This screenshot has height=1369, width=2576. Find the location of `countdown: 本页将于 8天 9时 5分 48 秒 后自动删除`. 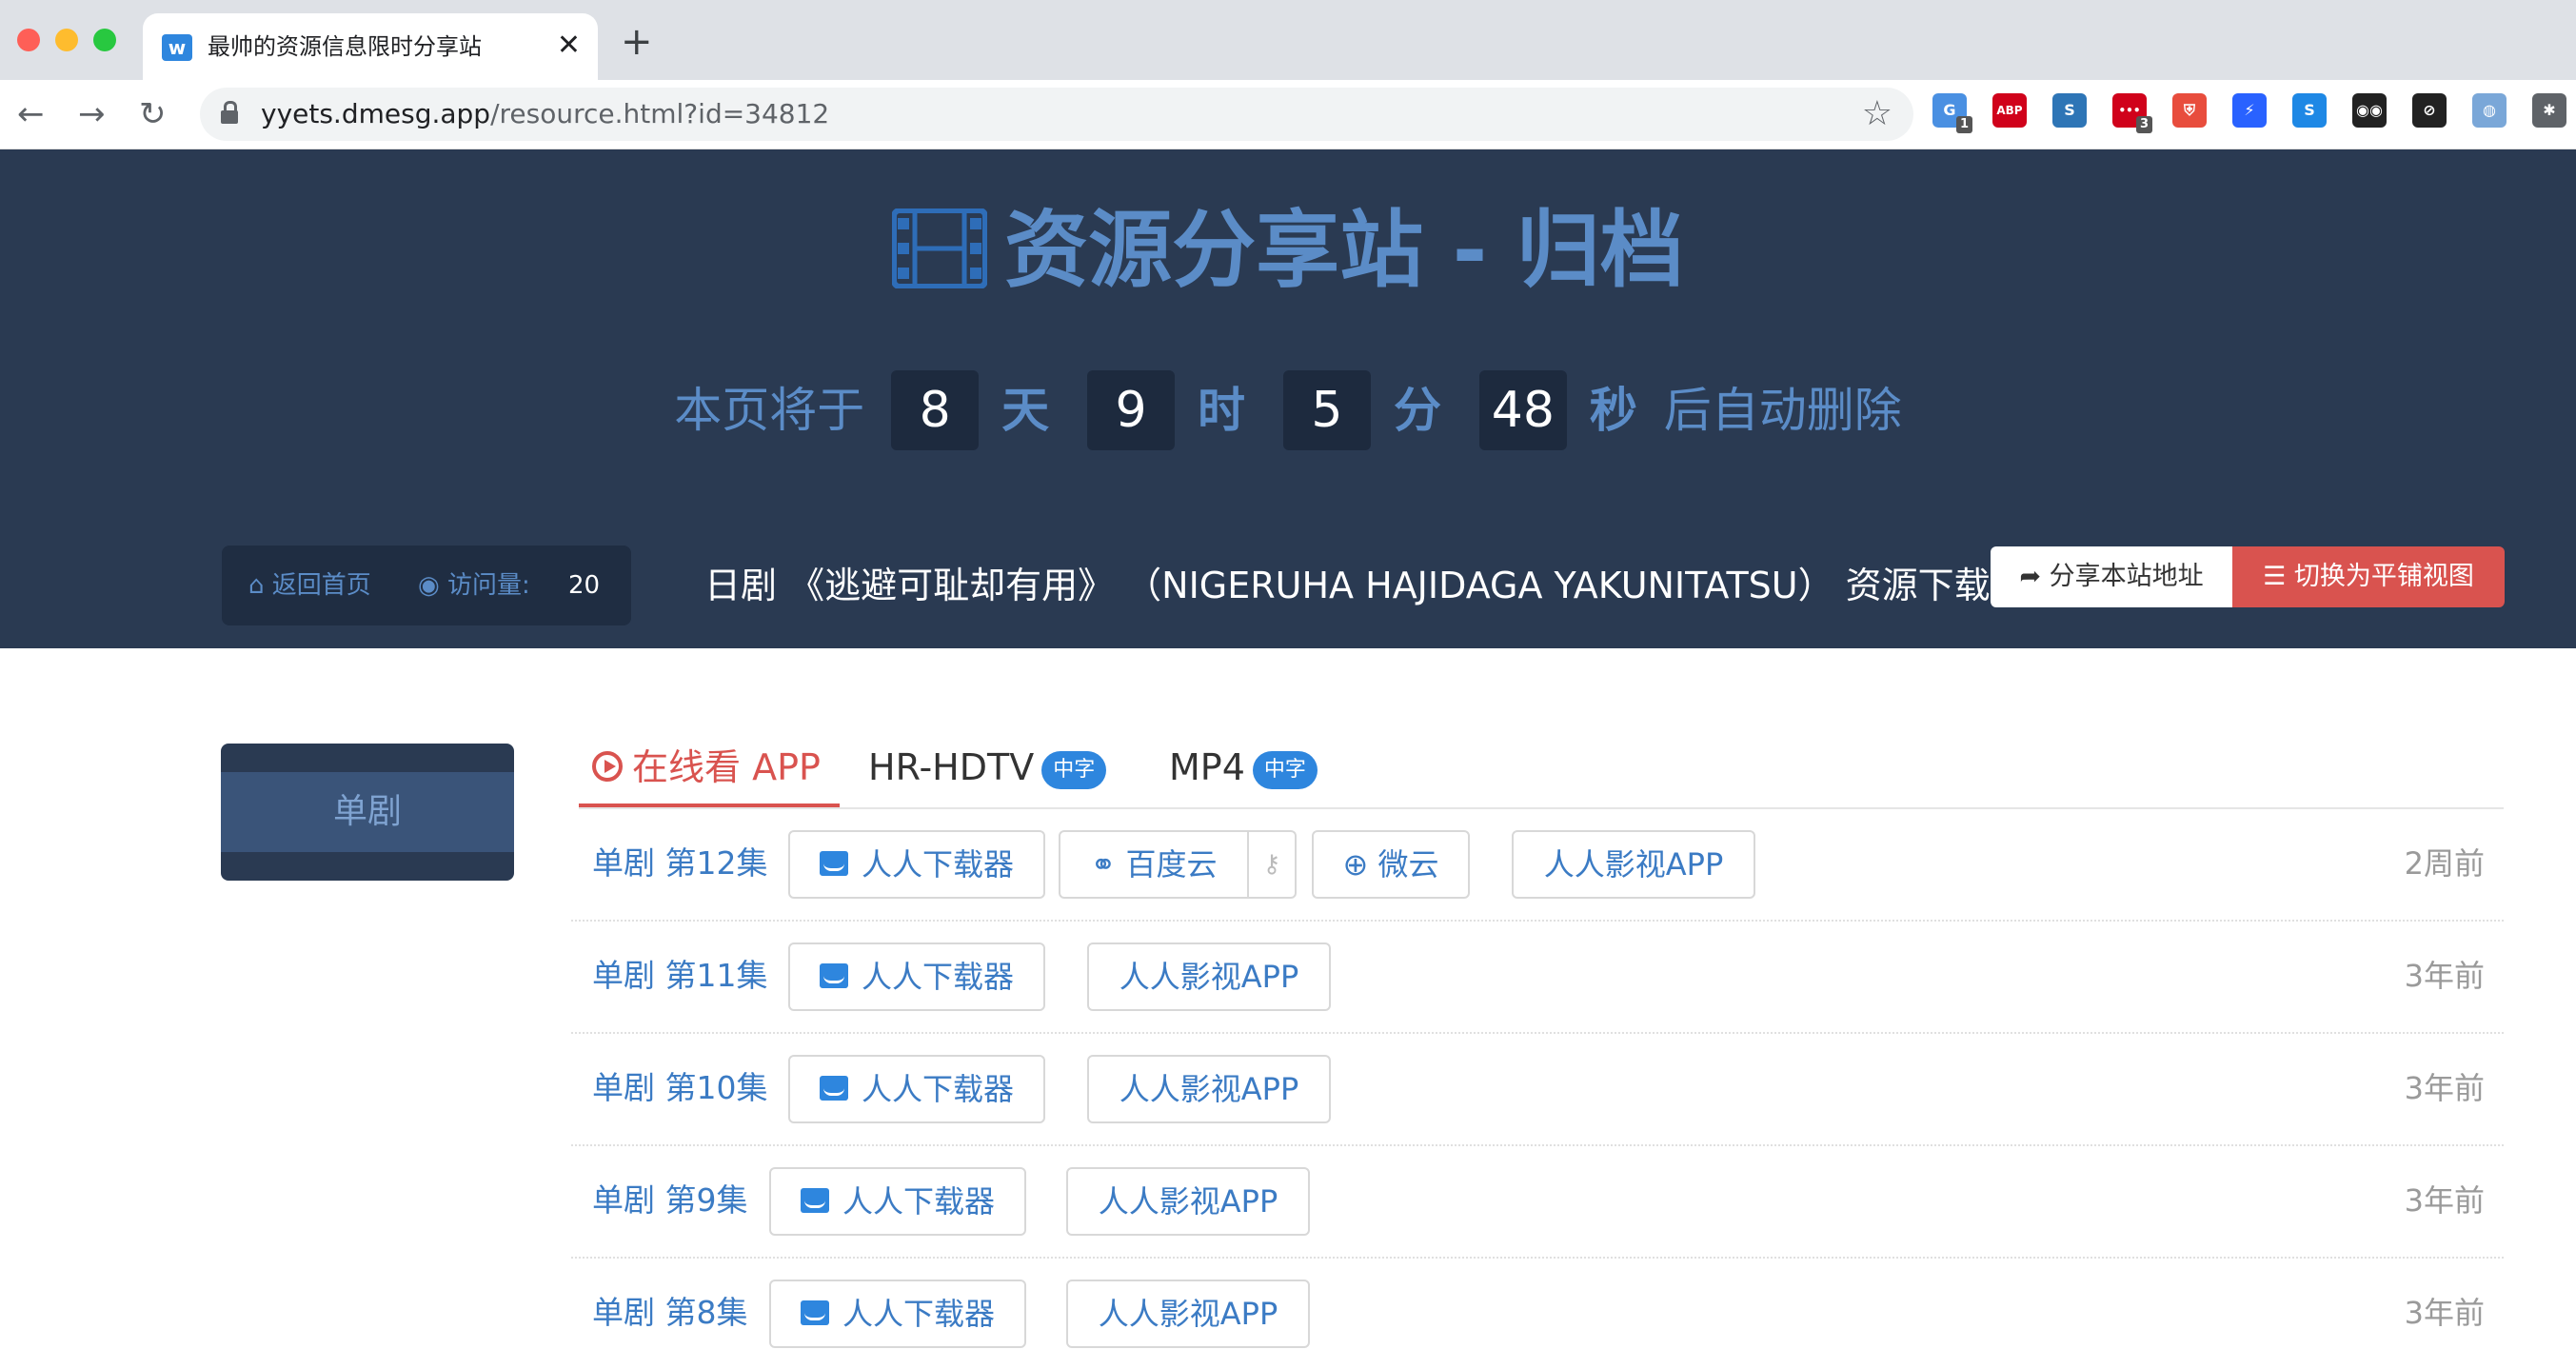

countdown: 本页将于 8天 9时 5分 48 秒 后自动删除 is located at coordinates (1288, 410).